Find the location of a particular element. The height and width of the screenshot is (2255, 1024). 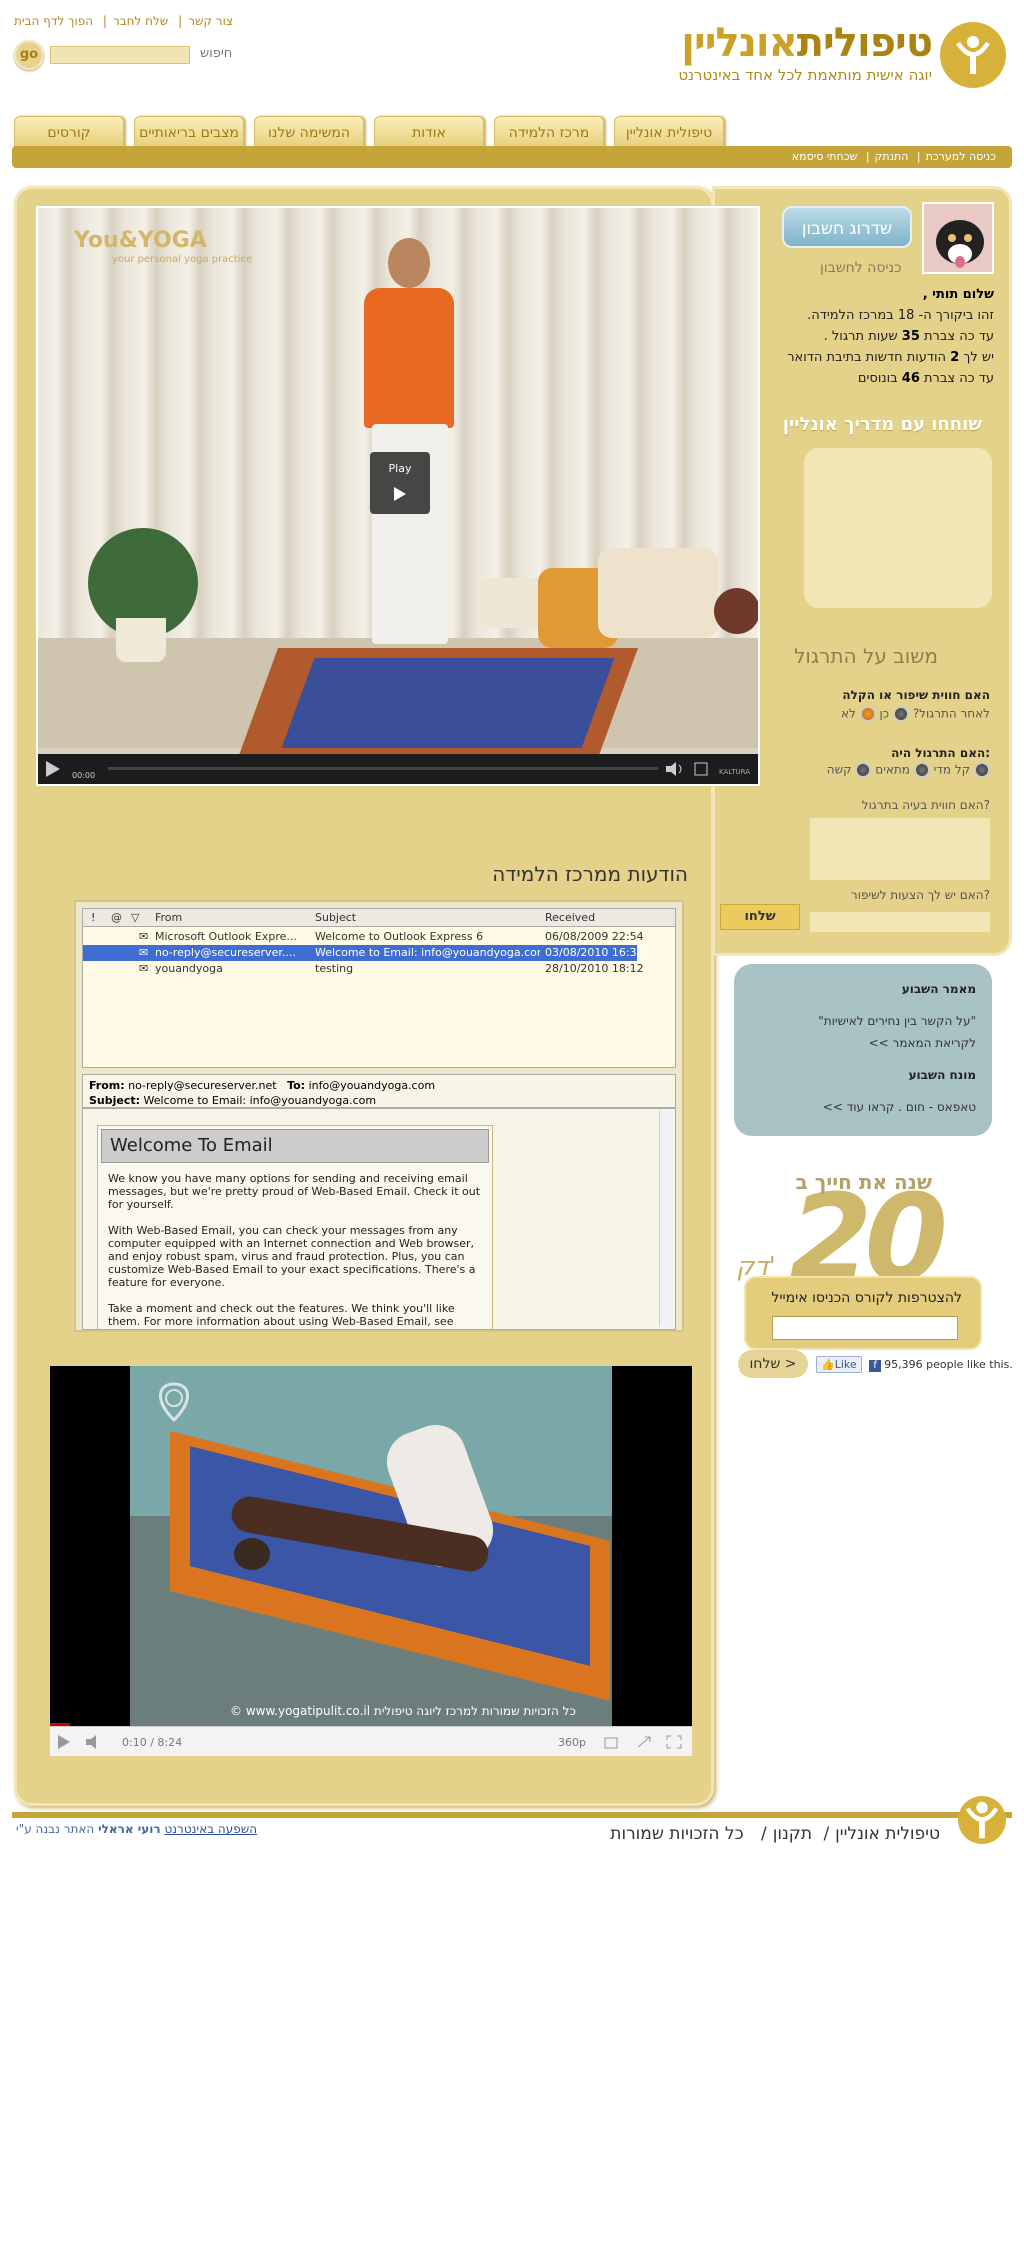

radio-hard is located at coordinates (863, 770).